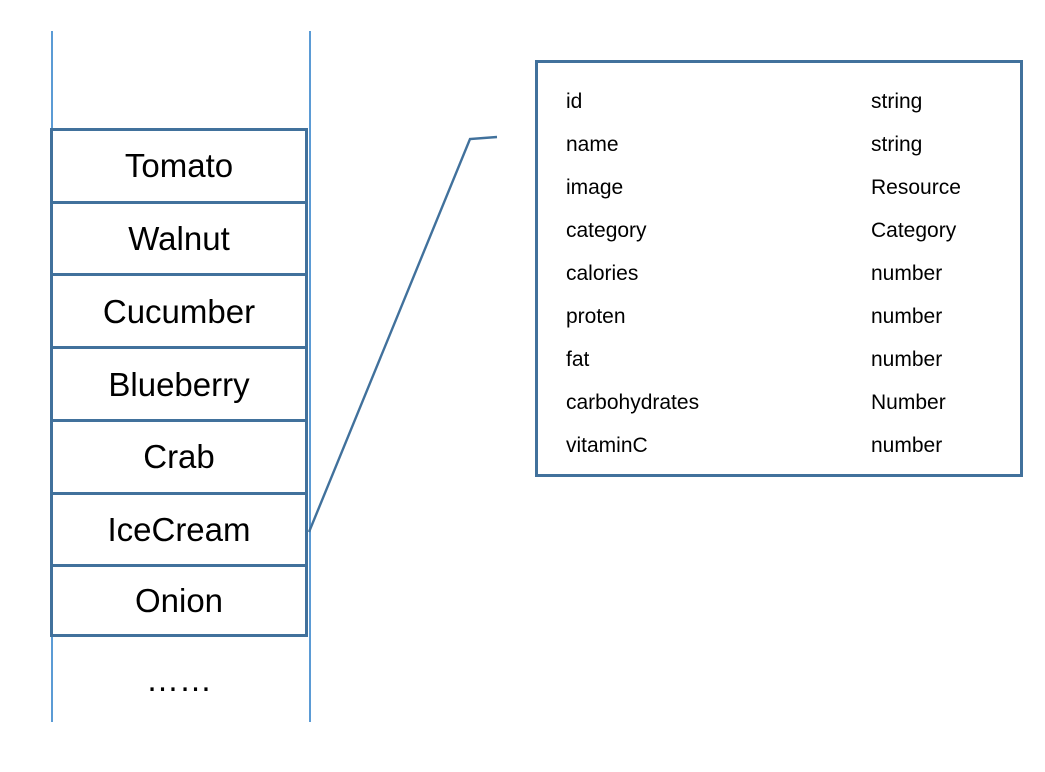 This screenshot has width=1045, height=772. I want to click on schema-field-type: Number, so click(908, 402).